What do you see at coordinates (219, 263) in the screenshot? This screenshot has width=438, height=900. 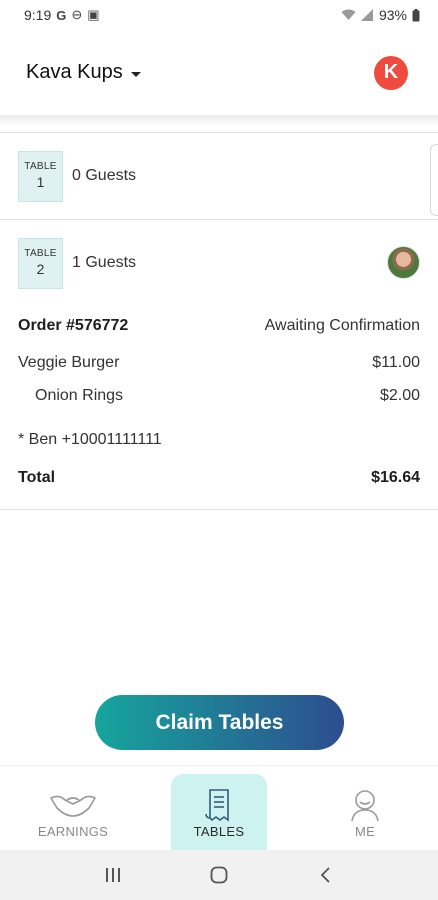 I see `table-header: TABLE 2 1 Guests` at bounding box center [219, 263].